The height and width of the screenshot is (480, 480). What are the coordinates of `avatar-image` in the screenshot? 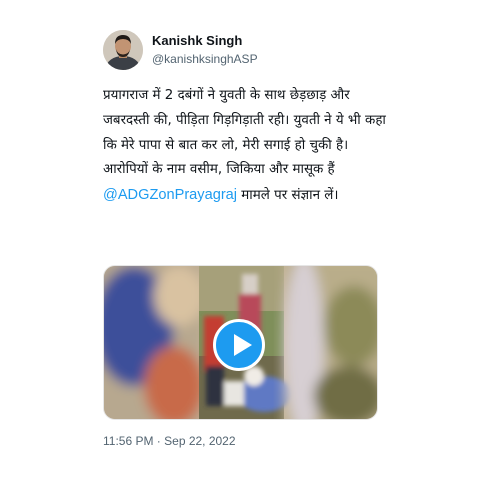 It's located at (123, 50).